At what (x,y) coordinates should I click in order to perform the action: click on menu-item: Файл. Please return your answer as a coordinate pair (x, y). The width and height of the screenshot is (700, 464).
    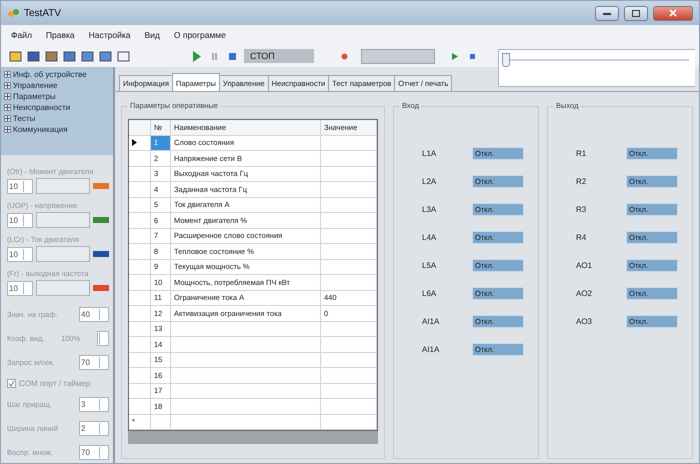
    Looking at the image, I should click on (21, 35).